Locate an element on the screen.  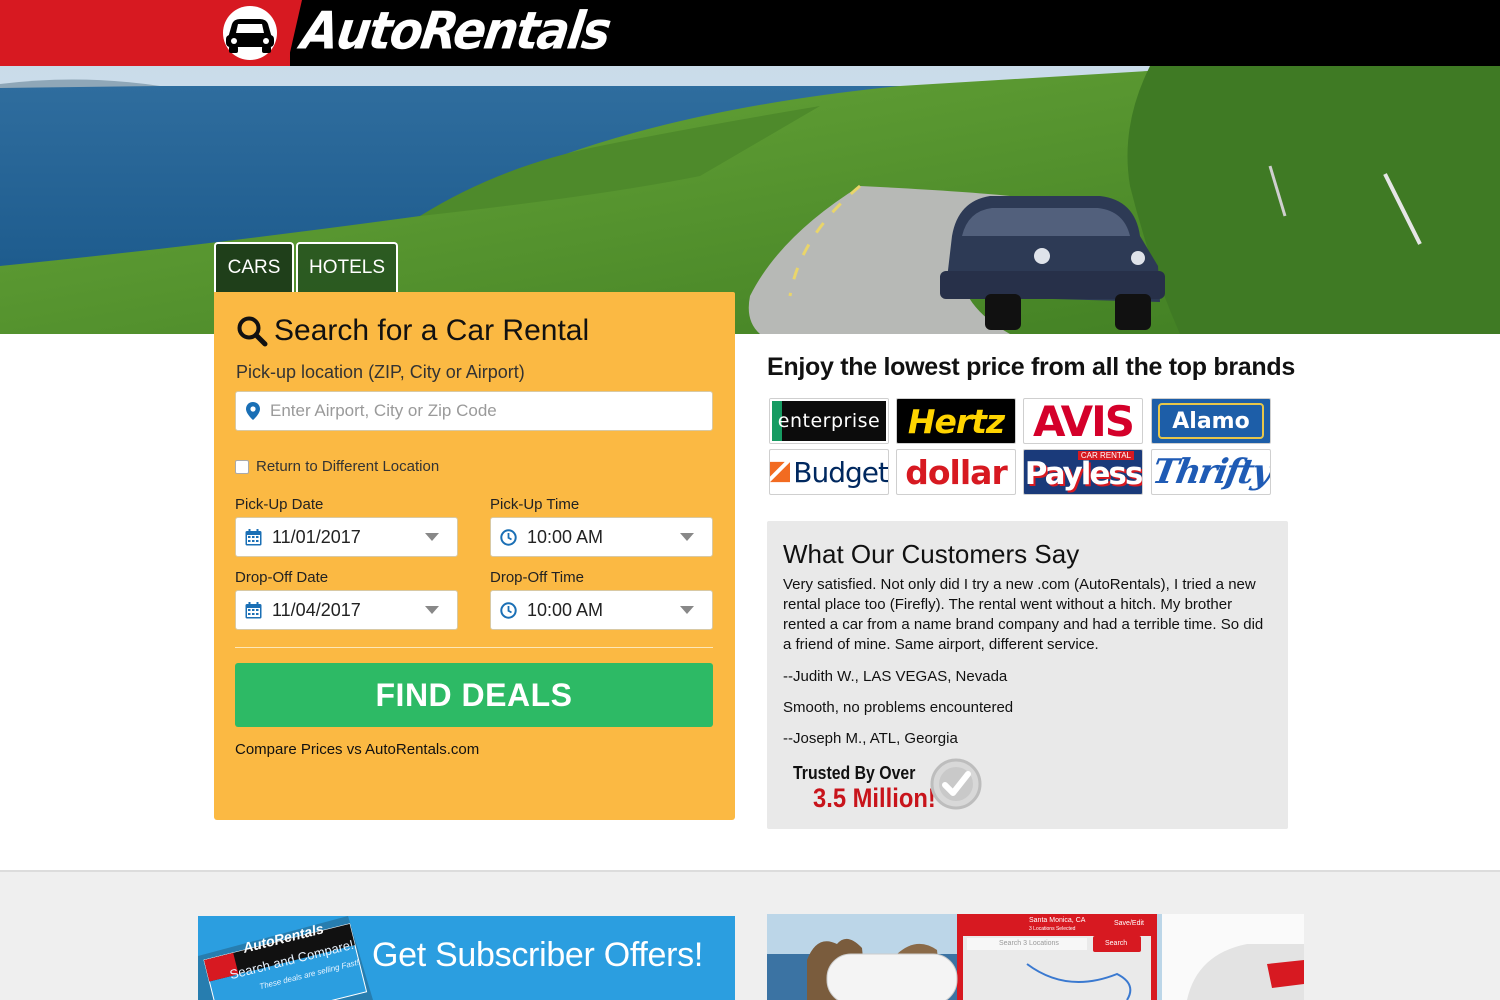
testimonial-author-1: --Judith W., LAS VEGAS, Nevada is located at coordinates (895, 676).